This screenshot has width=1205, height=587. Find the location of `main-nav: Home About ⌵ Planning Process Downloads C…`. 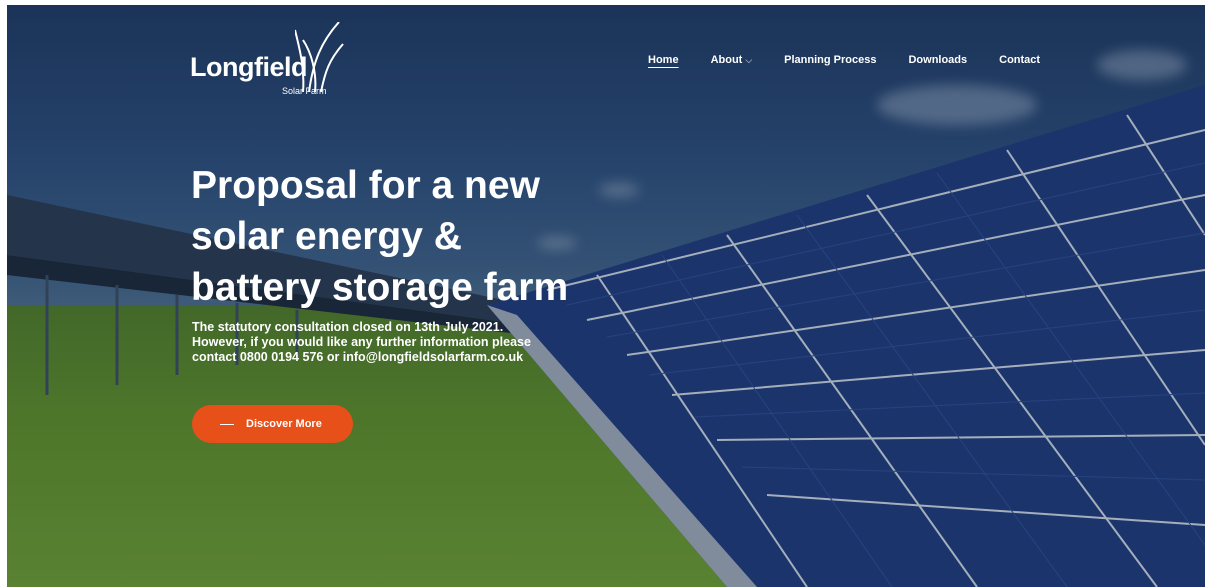

main-nav: Home About ⌵ Planning Process Downloads C… is located at coordinates (860, 60).